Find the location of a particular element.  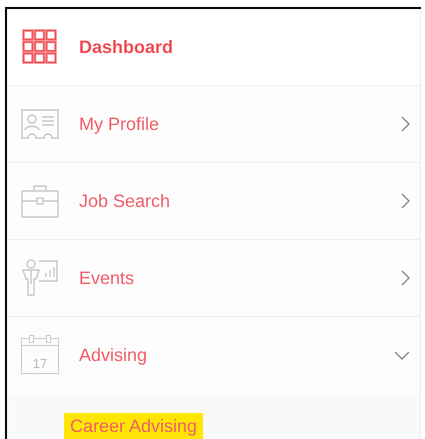

menu-label: Advising is located at coordinates (113, 355).